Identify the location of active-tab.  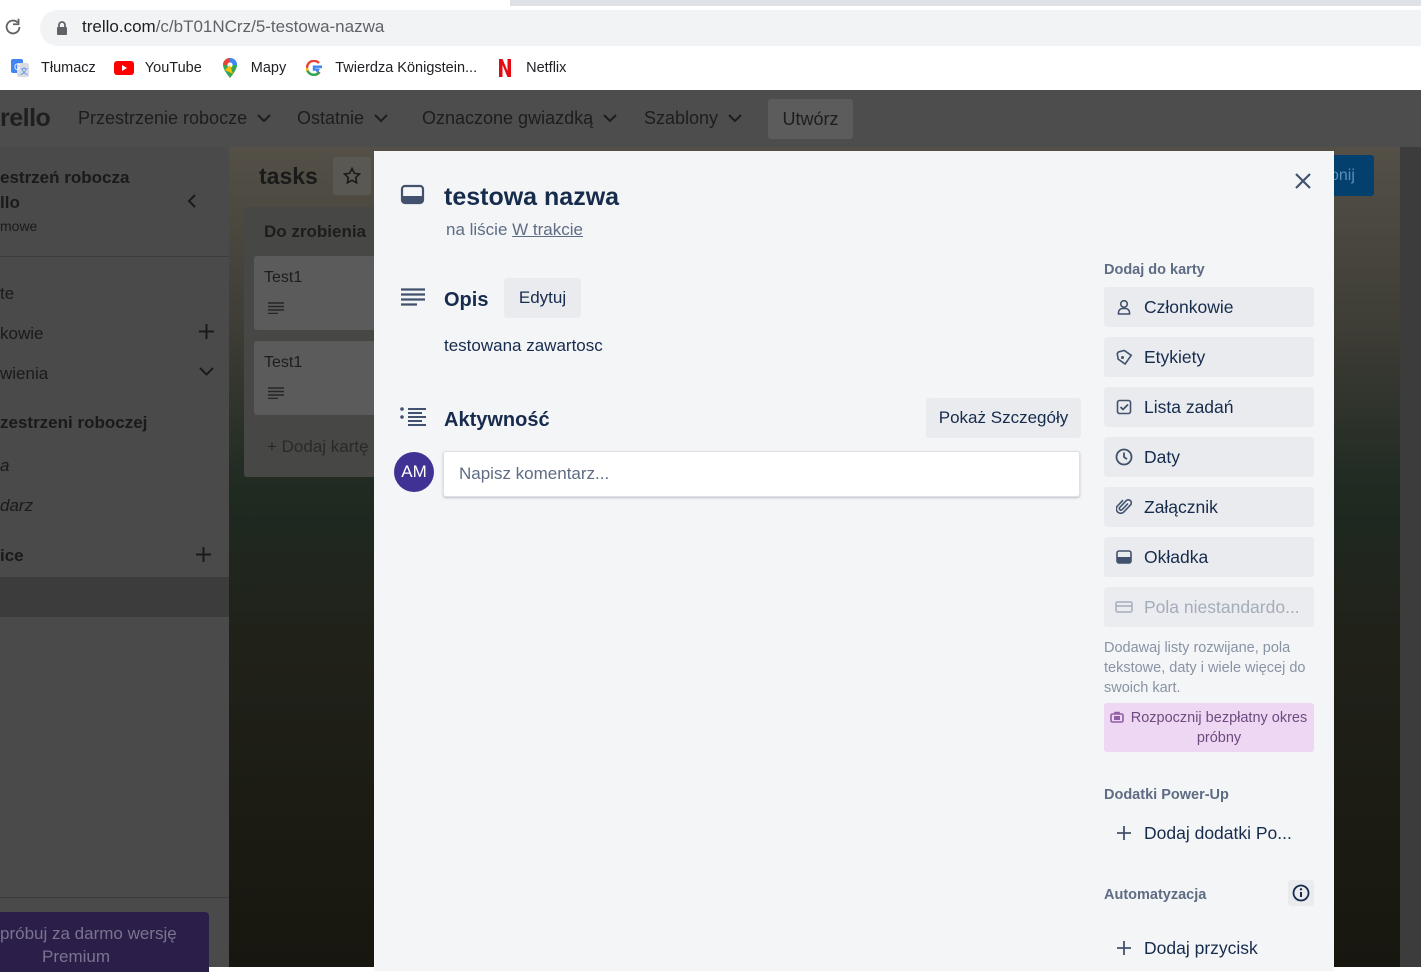
(255, 3).